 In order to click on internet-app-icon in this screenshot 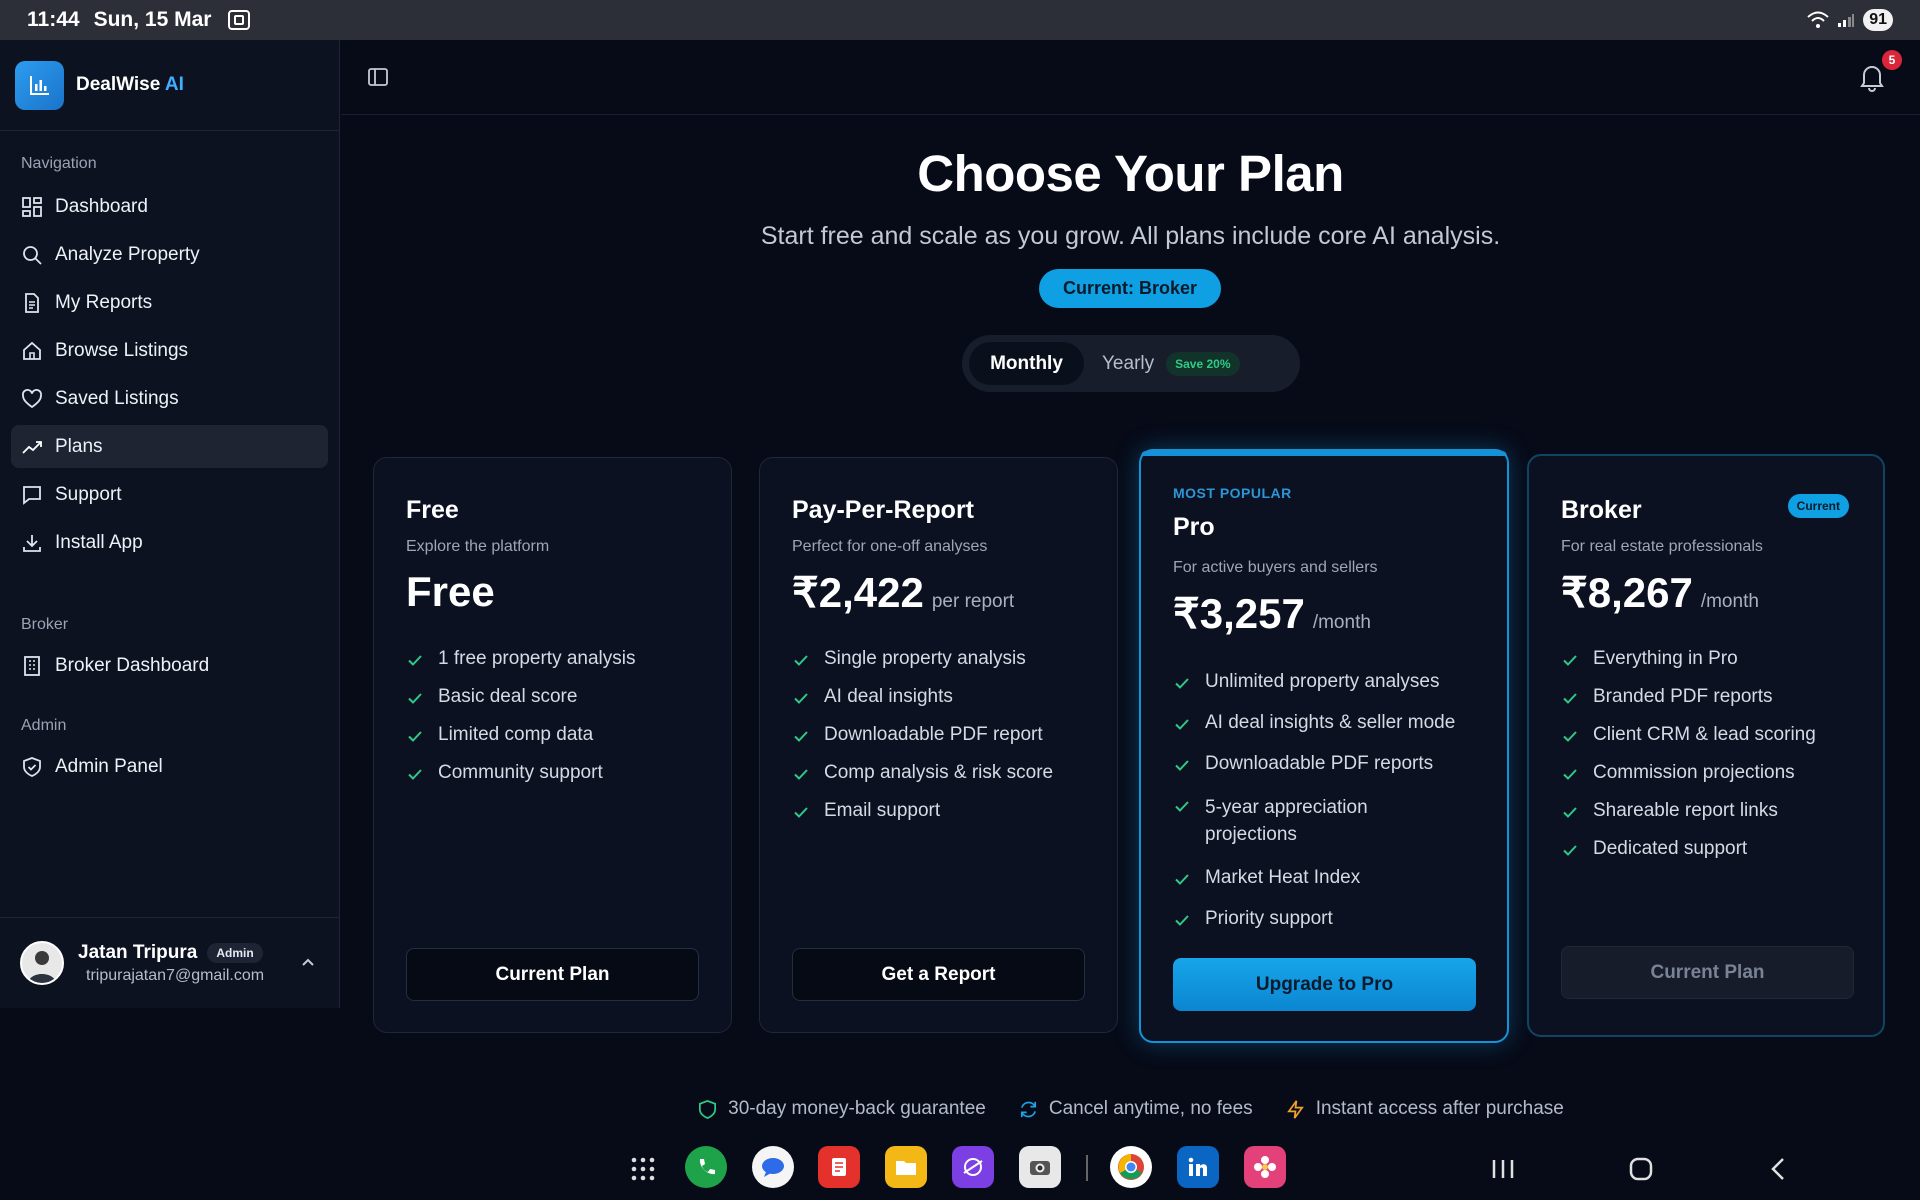, I will do `click(973, 1167)`.